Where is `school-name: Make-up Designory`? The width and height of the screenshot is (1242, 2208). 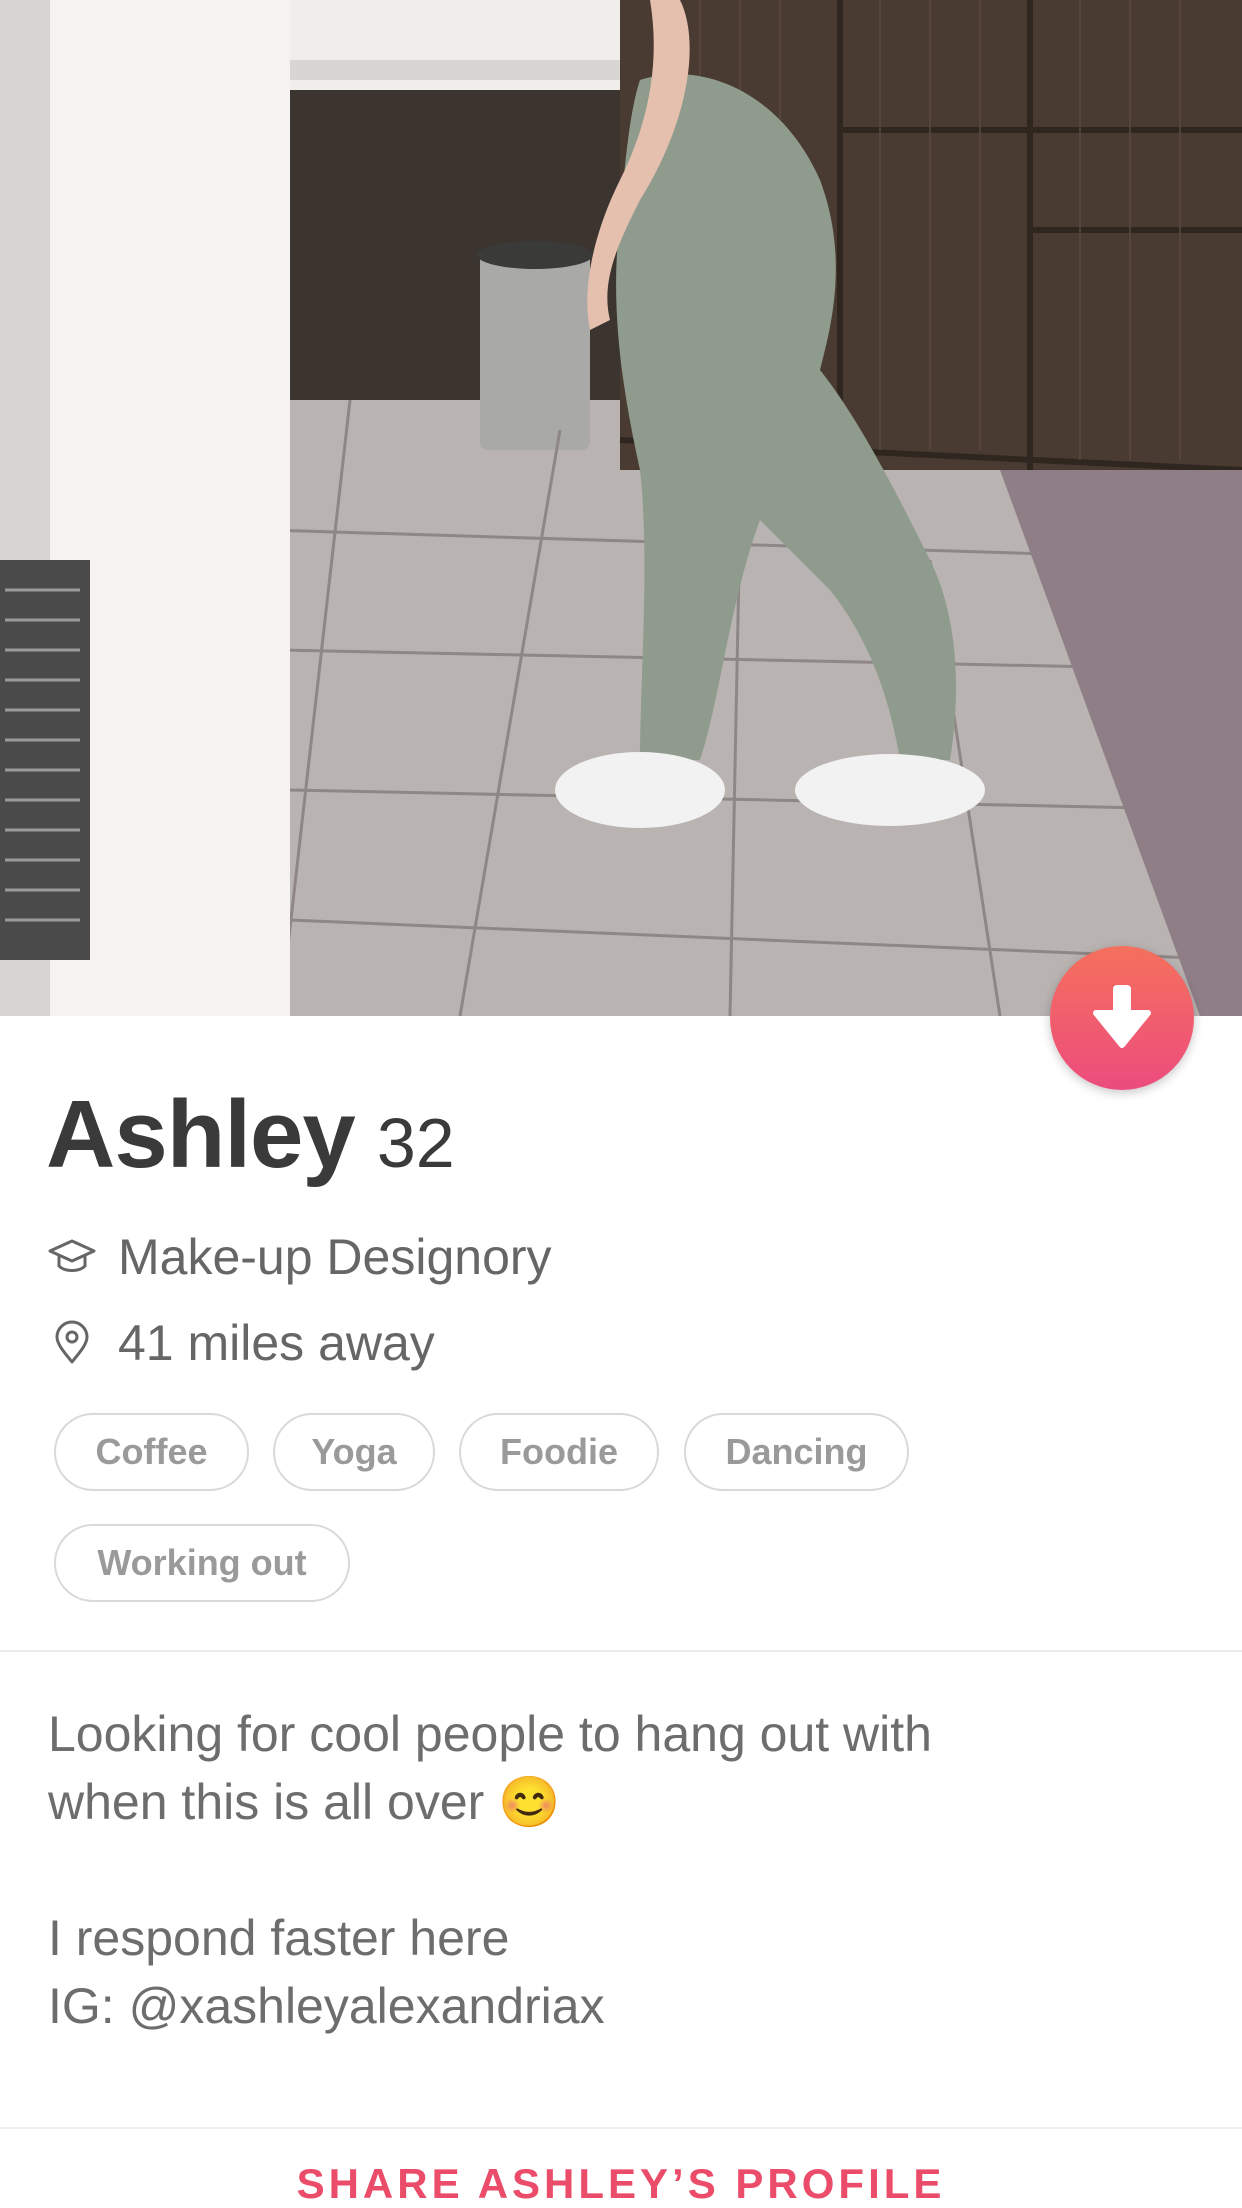
school-name: Make-up Designory is located at coordinates (335, 1257).